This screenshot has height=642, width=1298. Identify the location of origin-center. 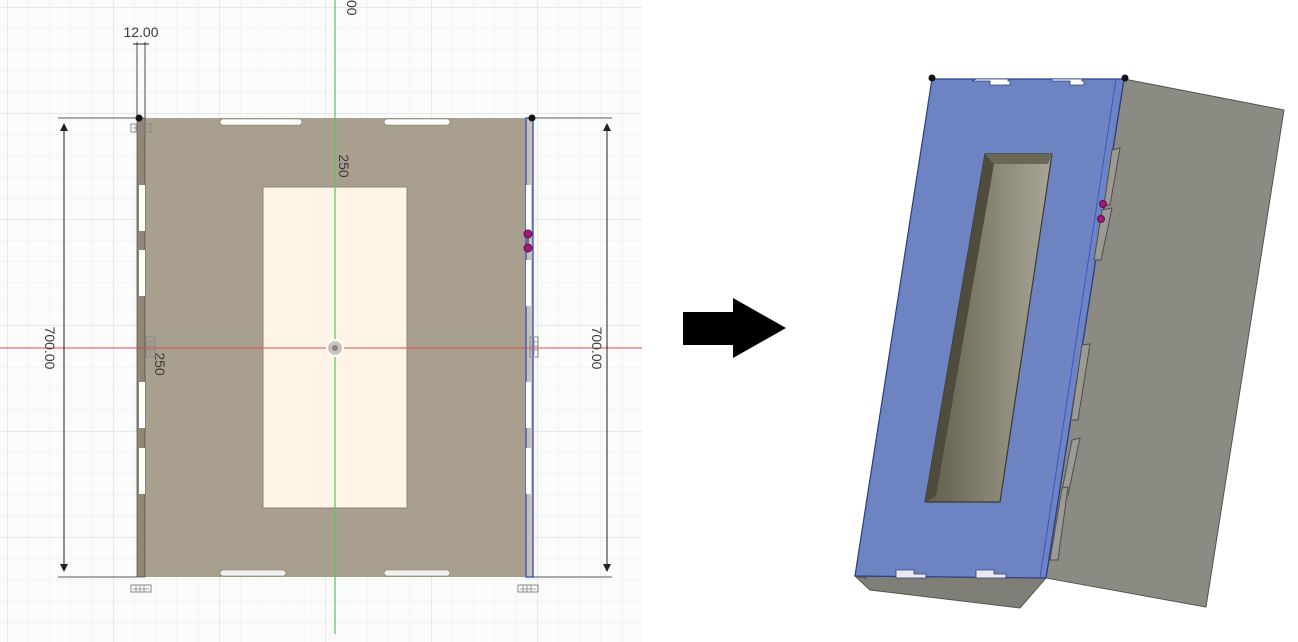
(335, 348).